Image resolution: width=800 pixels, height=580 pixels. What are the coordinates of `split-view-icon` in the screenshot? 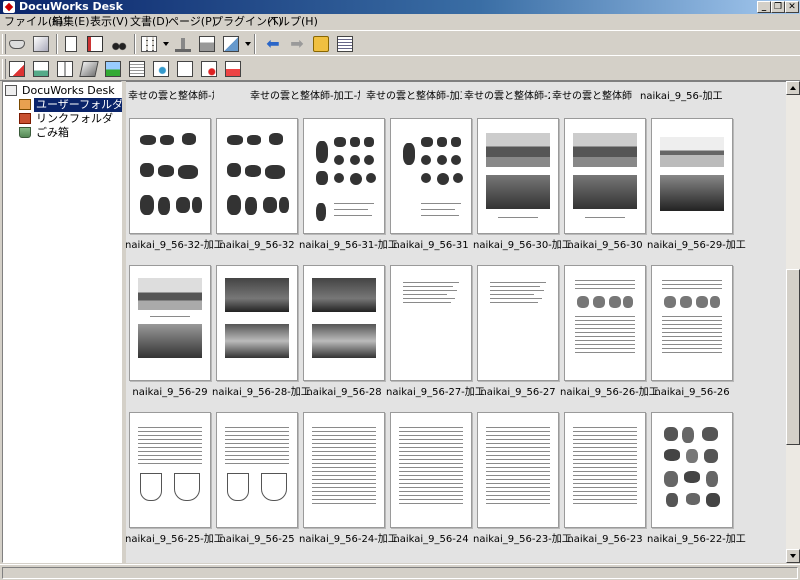 It's located at (65, 69).